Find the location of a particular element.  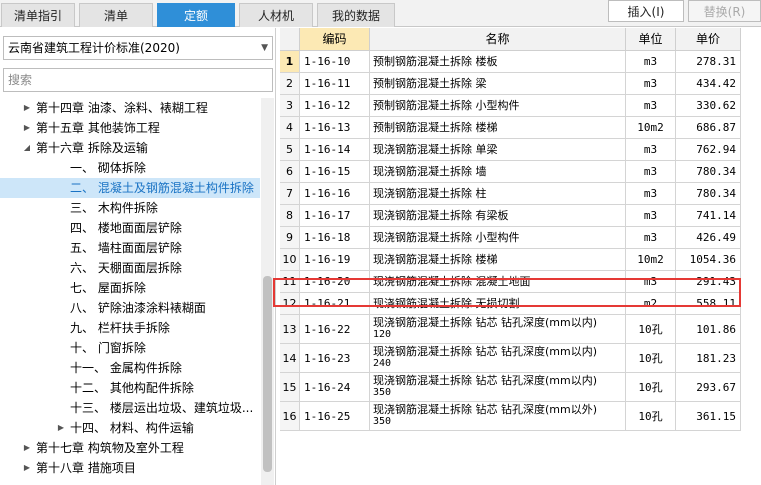

cell-code: 1-16-23 is located at coordinates (335, 358).